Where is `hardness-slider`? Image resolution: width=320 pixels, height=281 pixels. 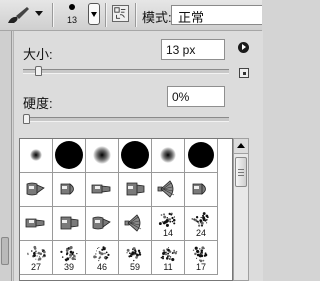 hardness-slider is located at coordinates (126, 119).